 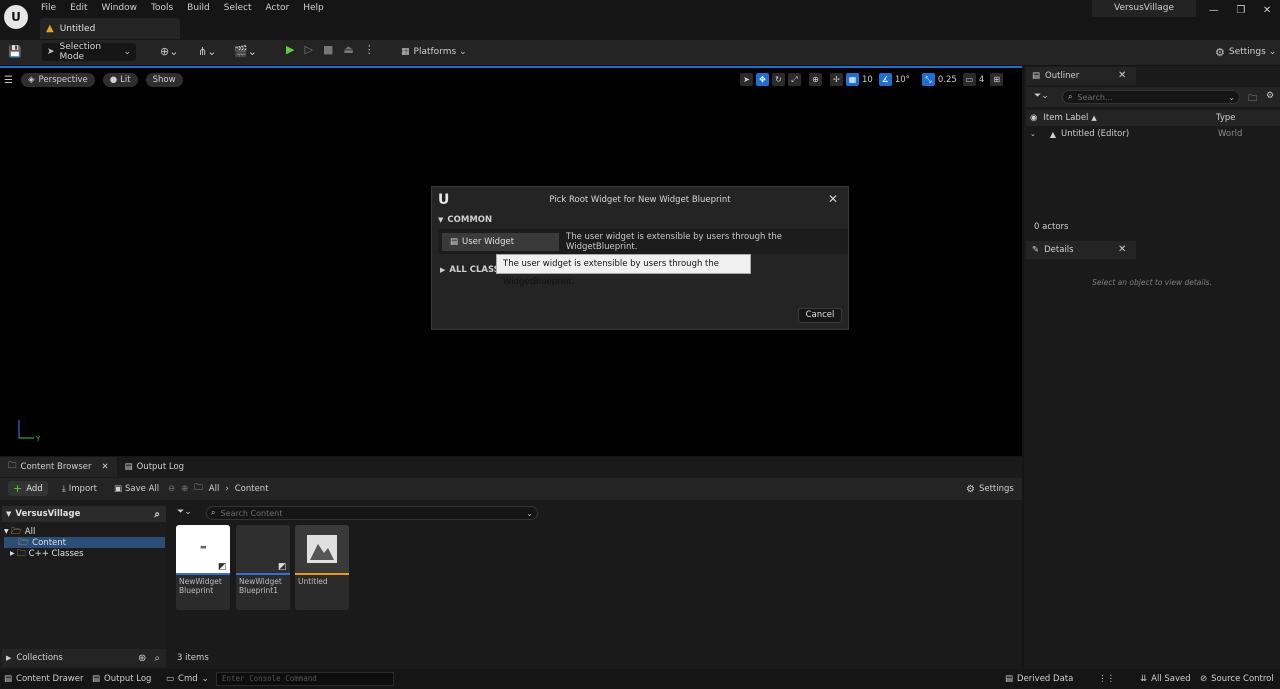 What do you see at coordinates (1252, 99) in the screenshot?
I see `add-folder-icon: 🗀` at bounding box center [1252, 99].